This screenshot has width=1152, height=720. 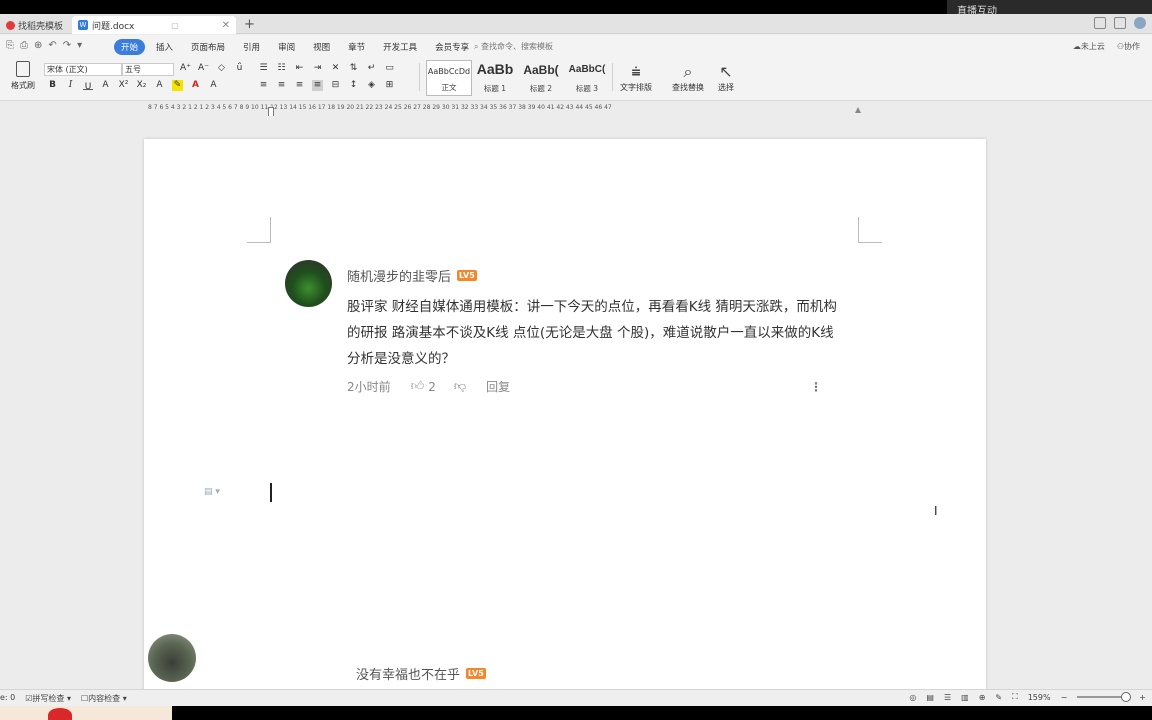 What do you see at coordinates (249, 24) in the screenshot?
I see `add-tab-button: +` at bounding box center [249, 24].